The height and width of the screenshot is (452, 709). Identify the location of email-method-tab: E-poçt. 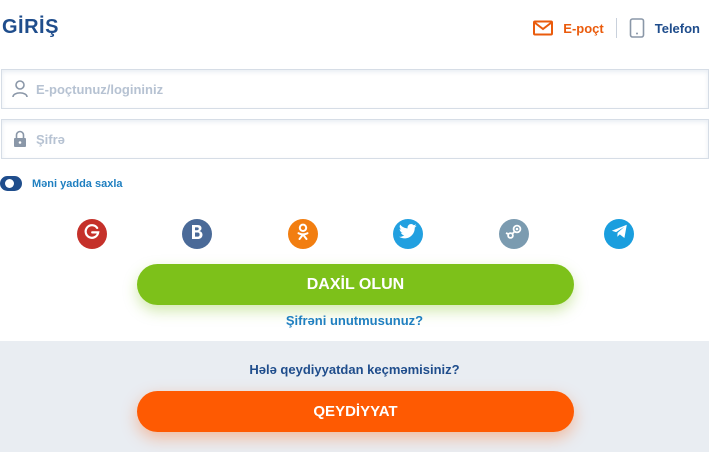
(568, 28).